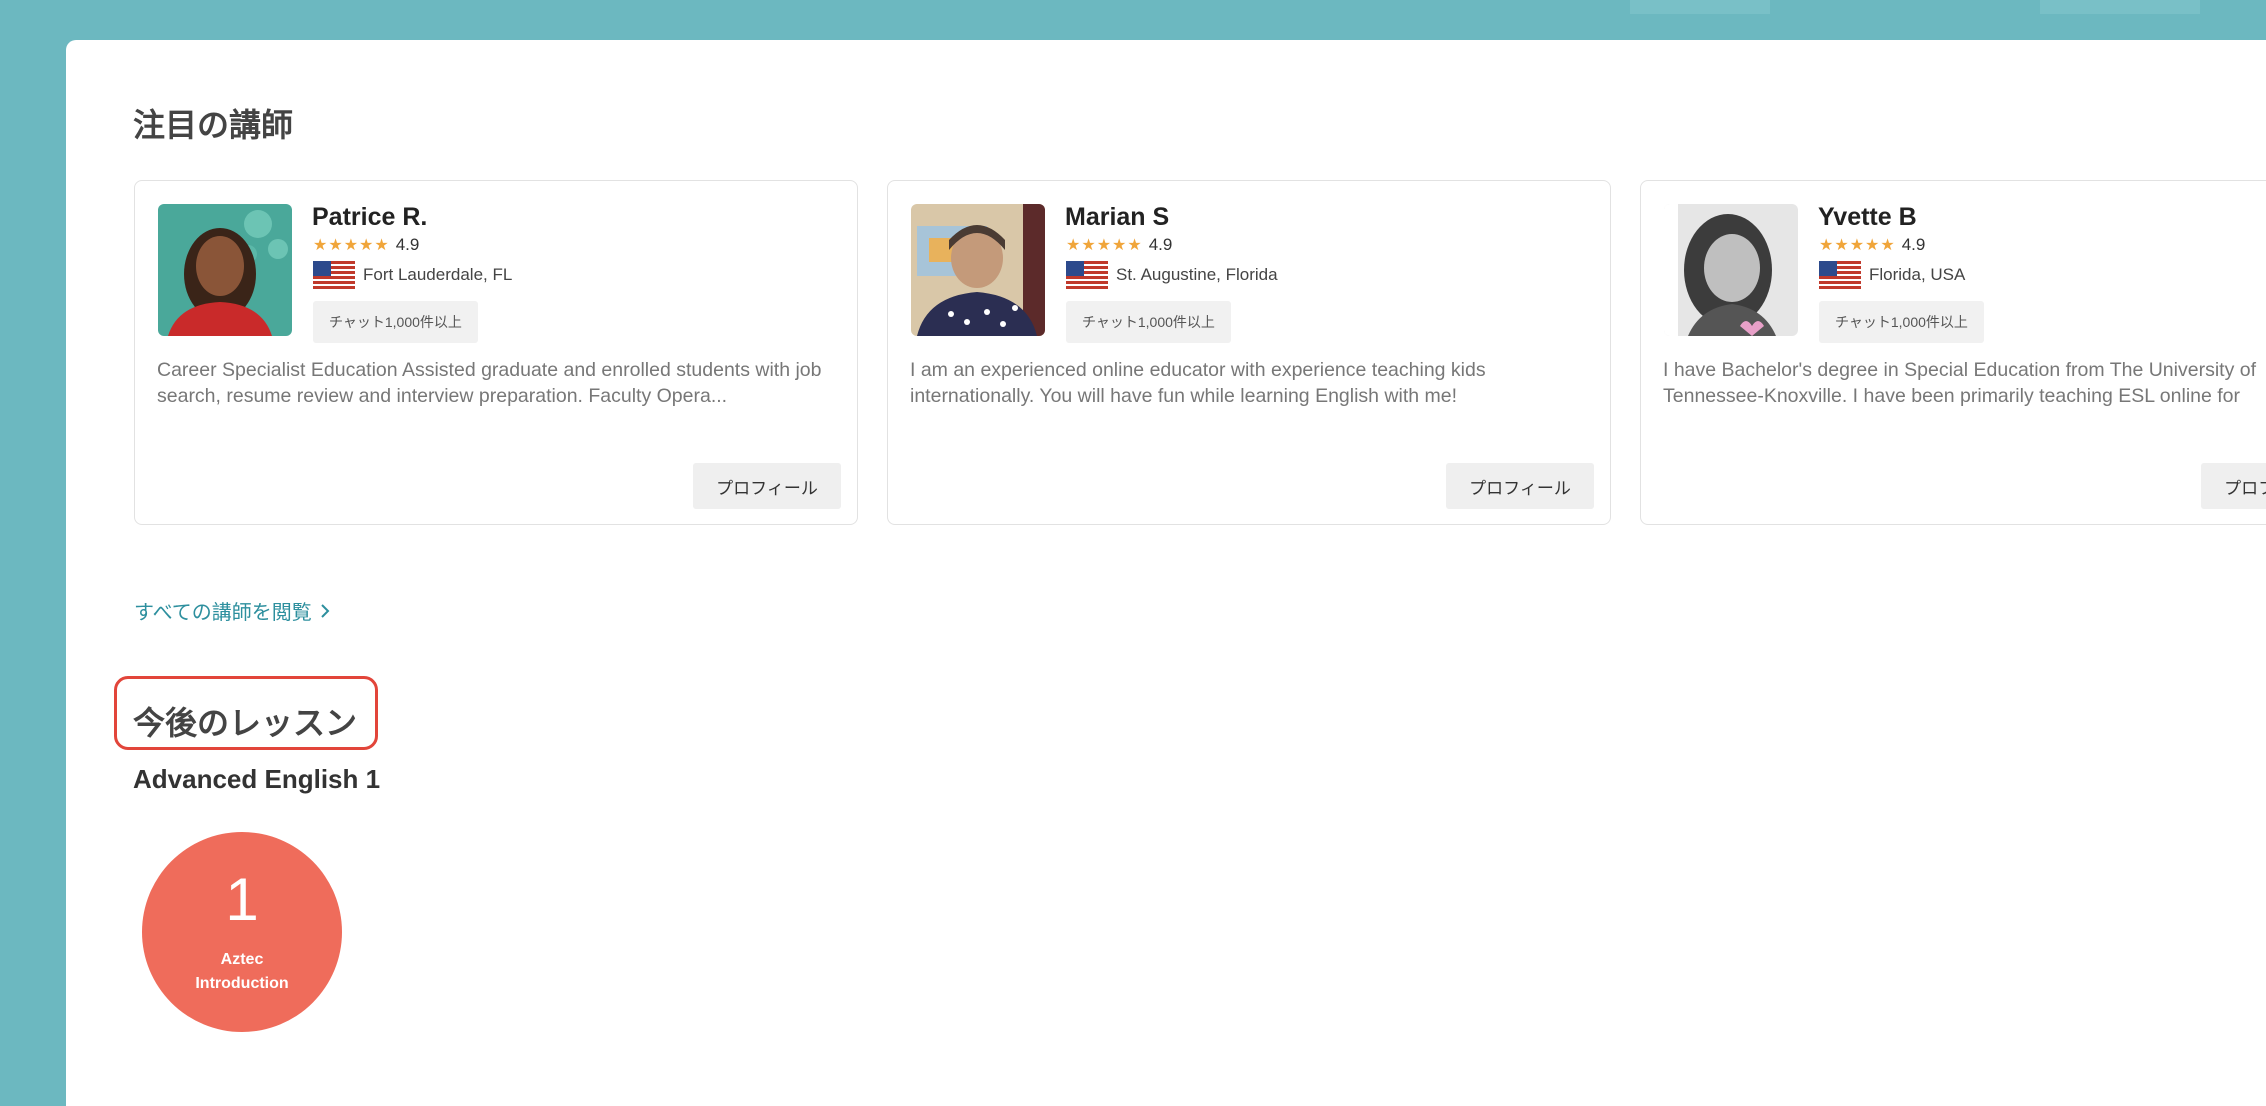  What do you see at coordinates (1867, 217) in the screenshot?
I see `teacher-name: Yvette B` at bounding box center [1867, 217].